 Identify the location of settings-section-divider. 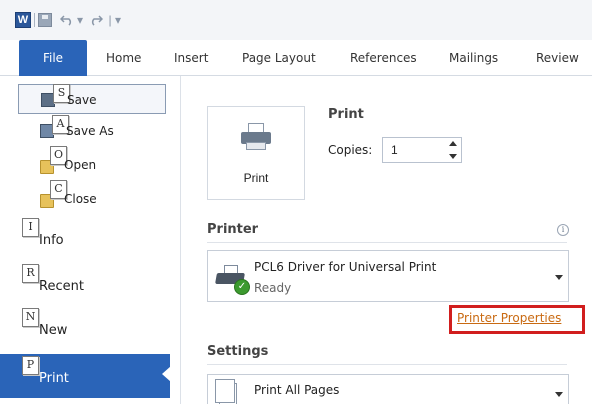
(387, 364).